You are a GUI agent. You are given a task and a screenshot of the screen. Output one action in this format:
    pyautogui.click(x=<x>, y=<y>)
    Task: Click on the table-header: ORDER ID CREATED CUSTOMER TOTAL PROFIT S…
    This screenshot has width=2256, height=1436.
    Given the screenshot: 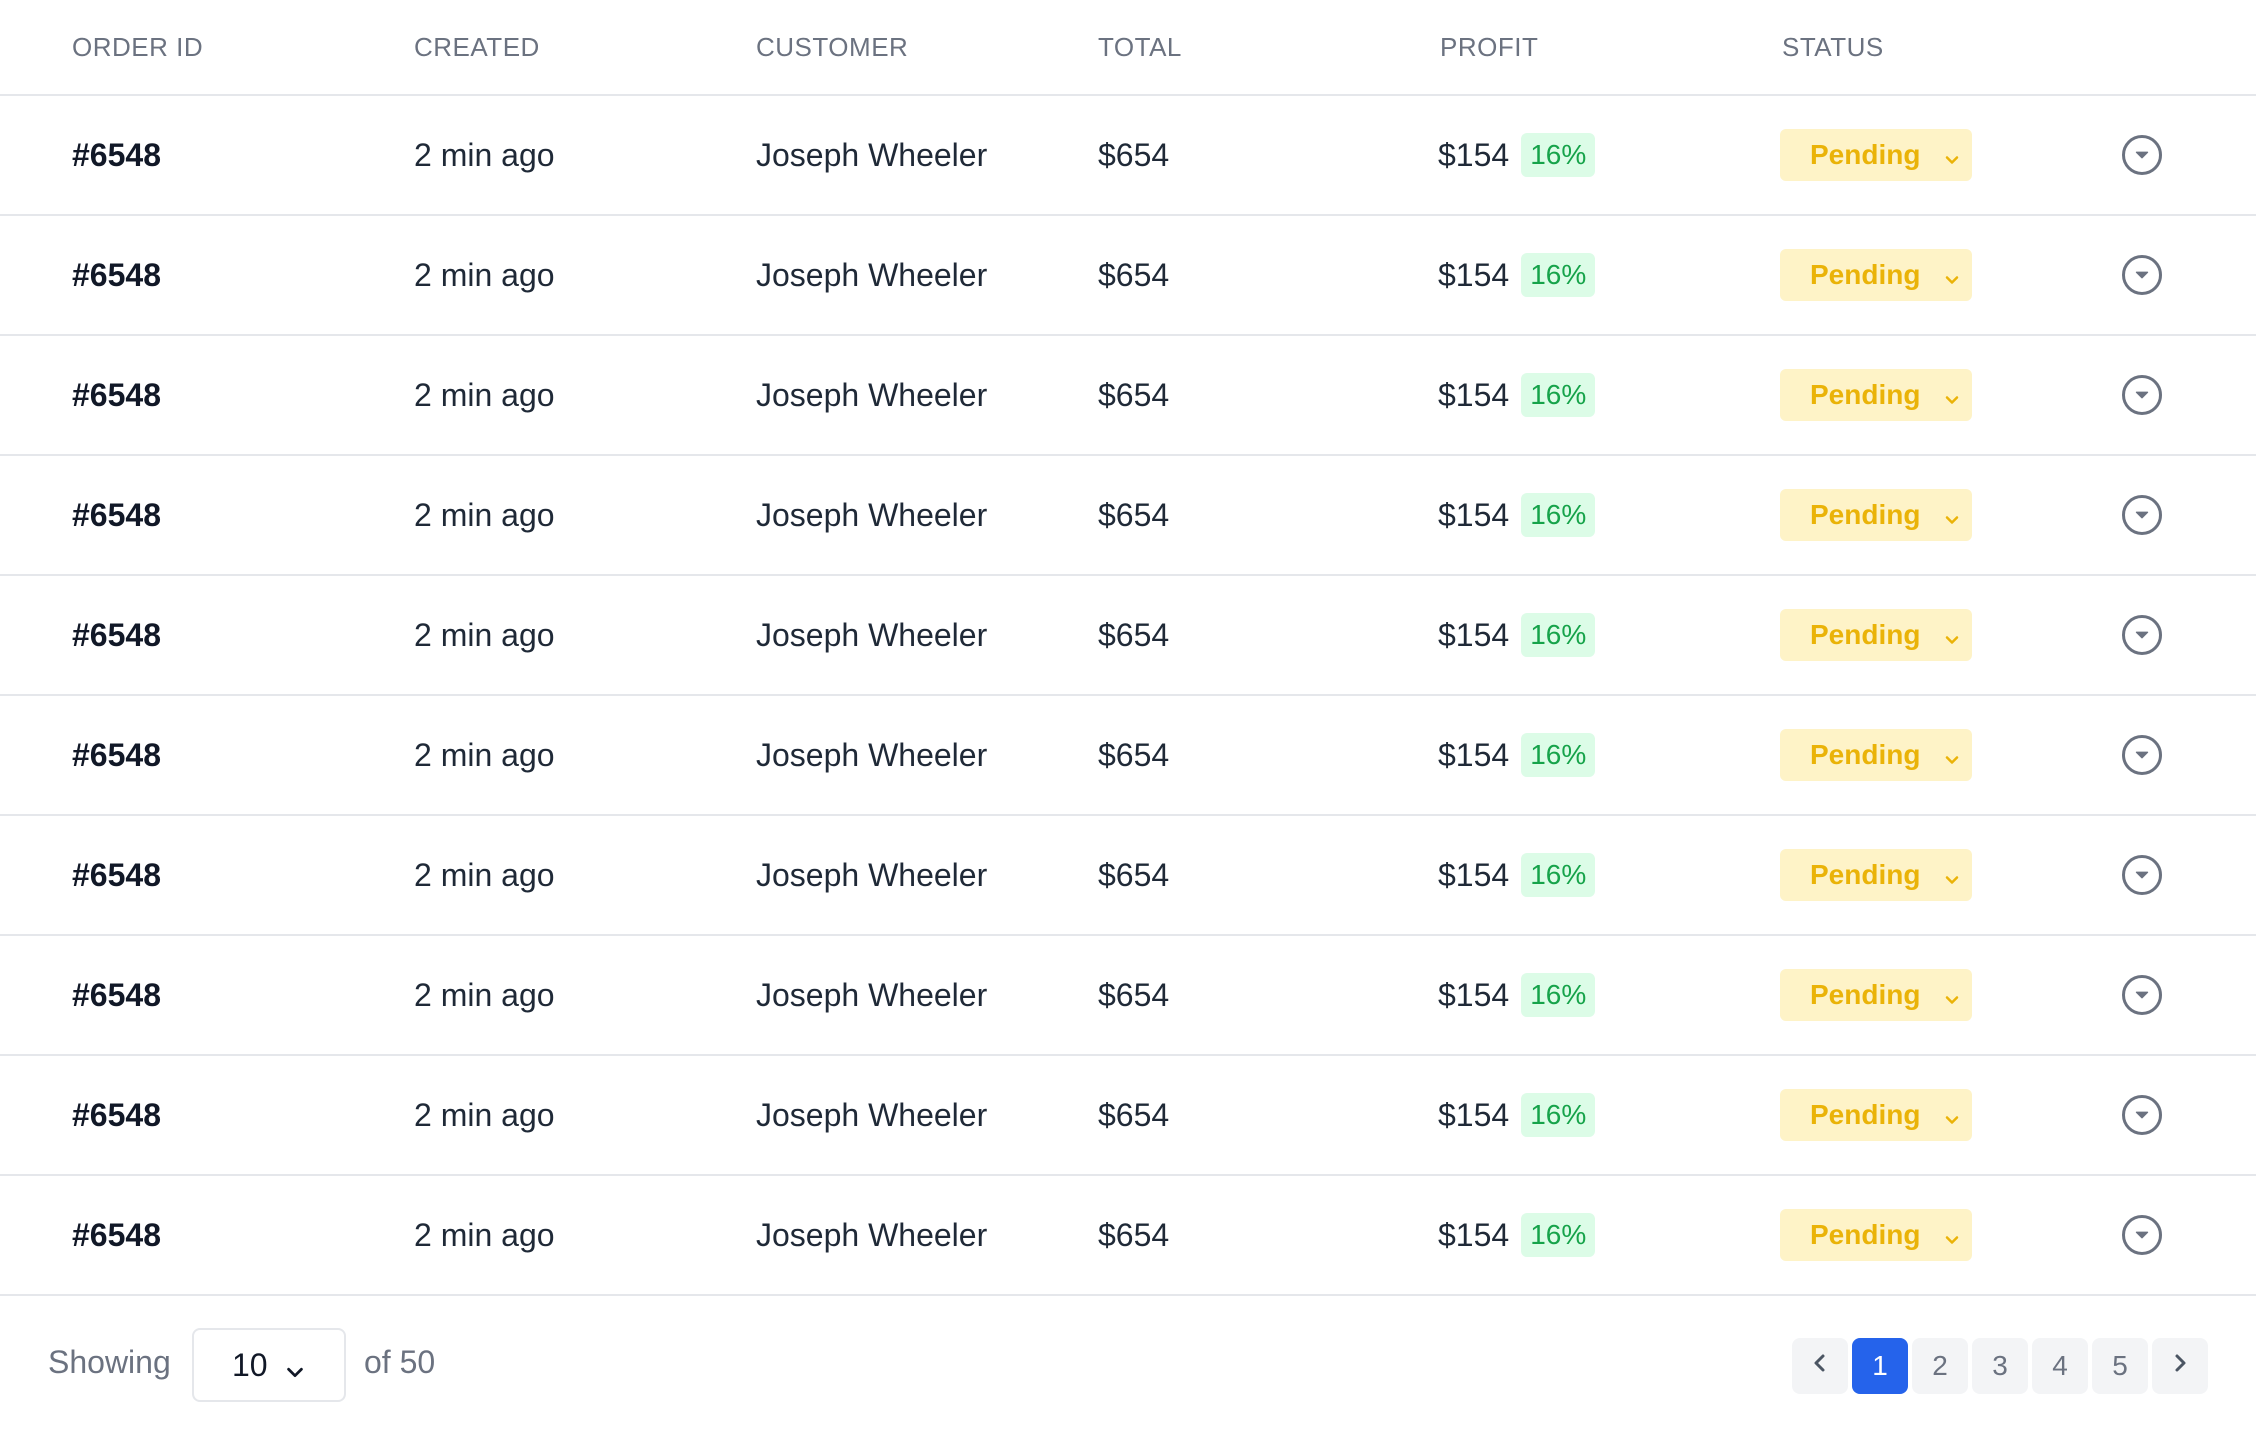 What is the action you would take?
    pyautogui.click(x=1128, y=48)
    